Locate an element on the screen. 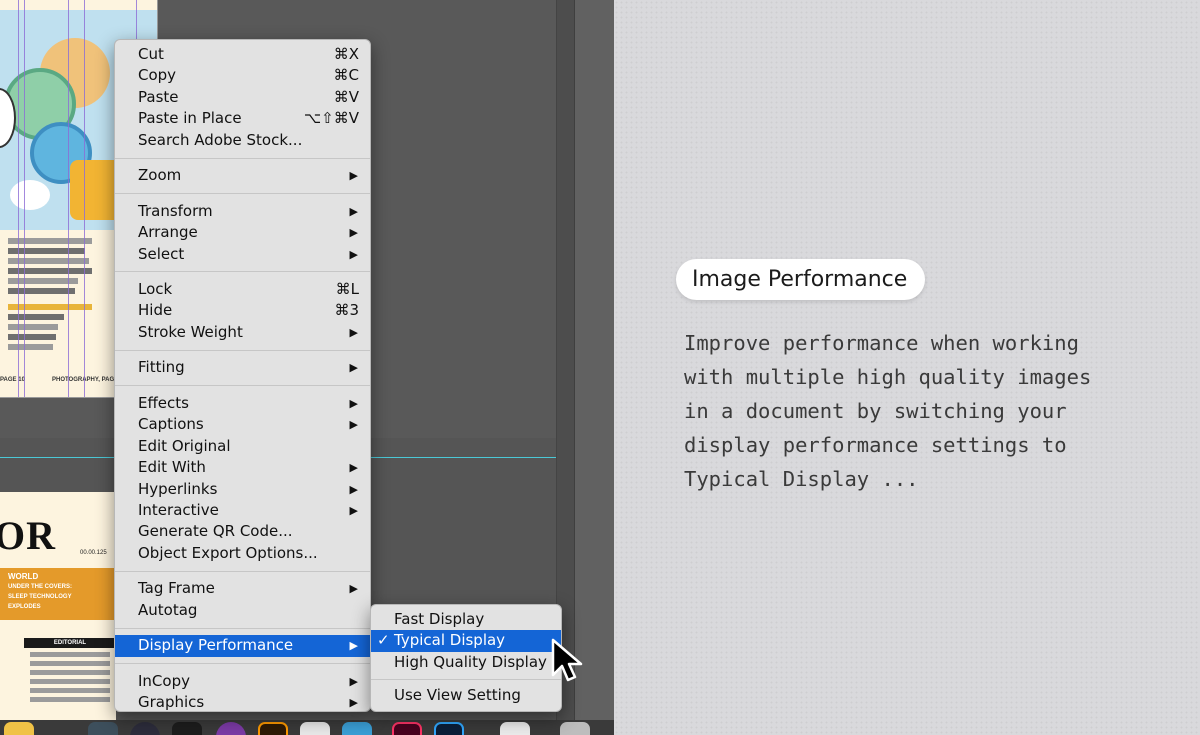 The width and height of the screenshot is (1200, 735). menu-item-hyperlinks: Hyperlinks ▶ is located at coordinates (242, 489).